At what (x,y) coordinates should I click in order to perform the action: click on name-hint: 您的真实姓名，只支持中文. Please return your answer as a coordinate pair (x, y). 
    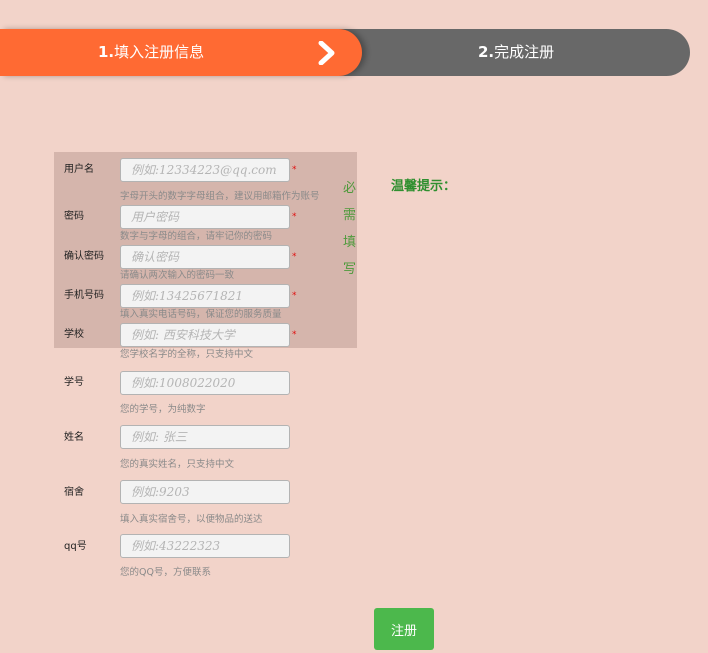
    Looking at the image, I should click on (177, 464).